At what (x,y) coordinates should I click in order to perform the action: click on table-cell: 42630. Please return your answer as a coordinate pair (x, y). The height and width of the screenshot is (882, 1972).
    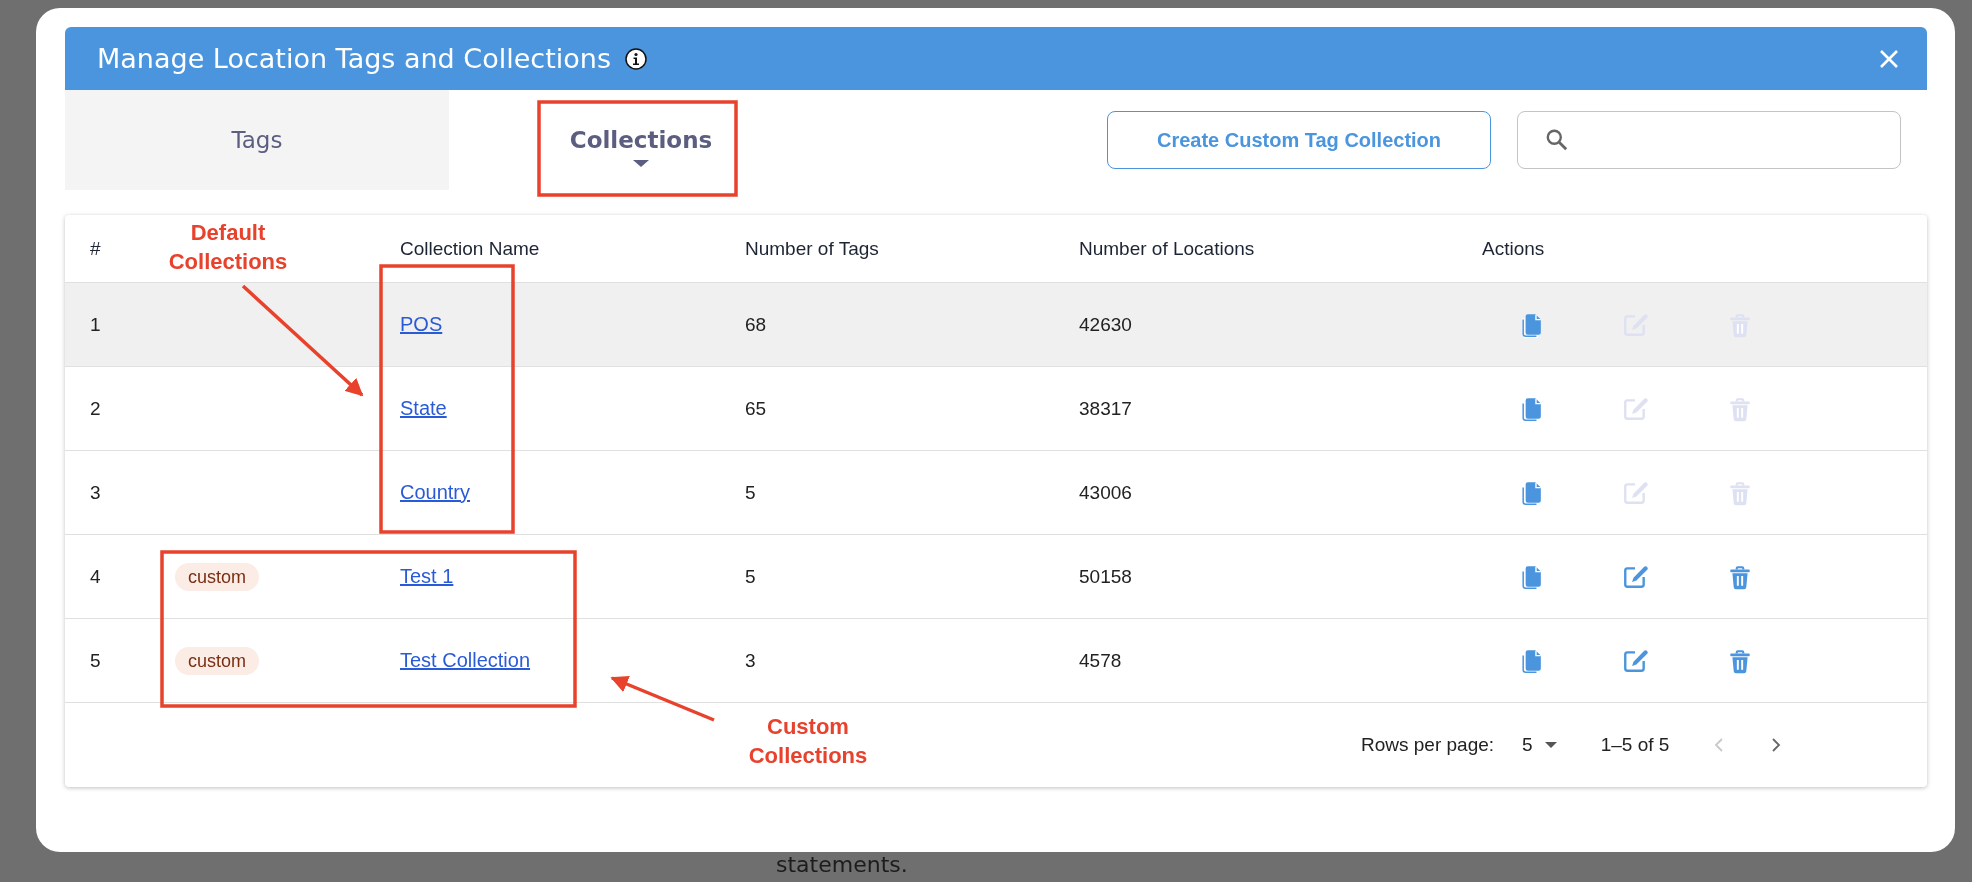
    Looking at the image, I should click on (1105, 324).